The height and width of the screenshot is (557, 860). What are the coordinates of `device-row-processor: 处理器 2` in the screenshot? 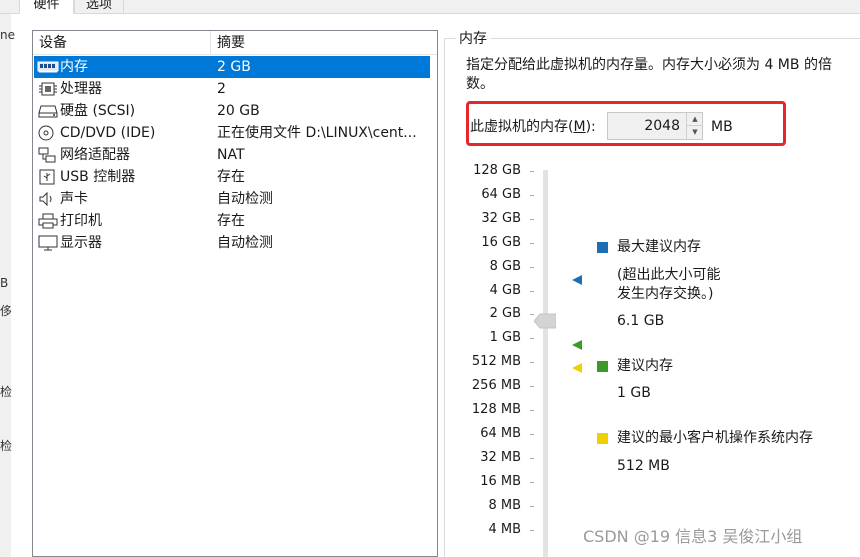 It's located at (232, 89).